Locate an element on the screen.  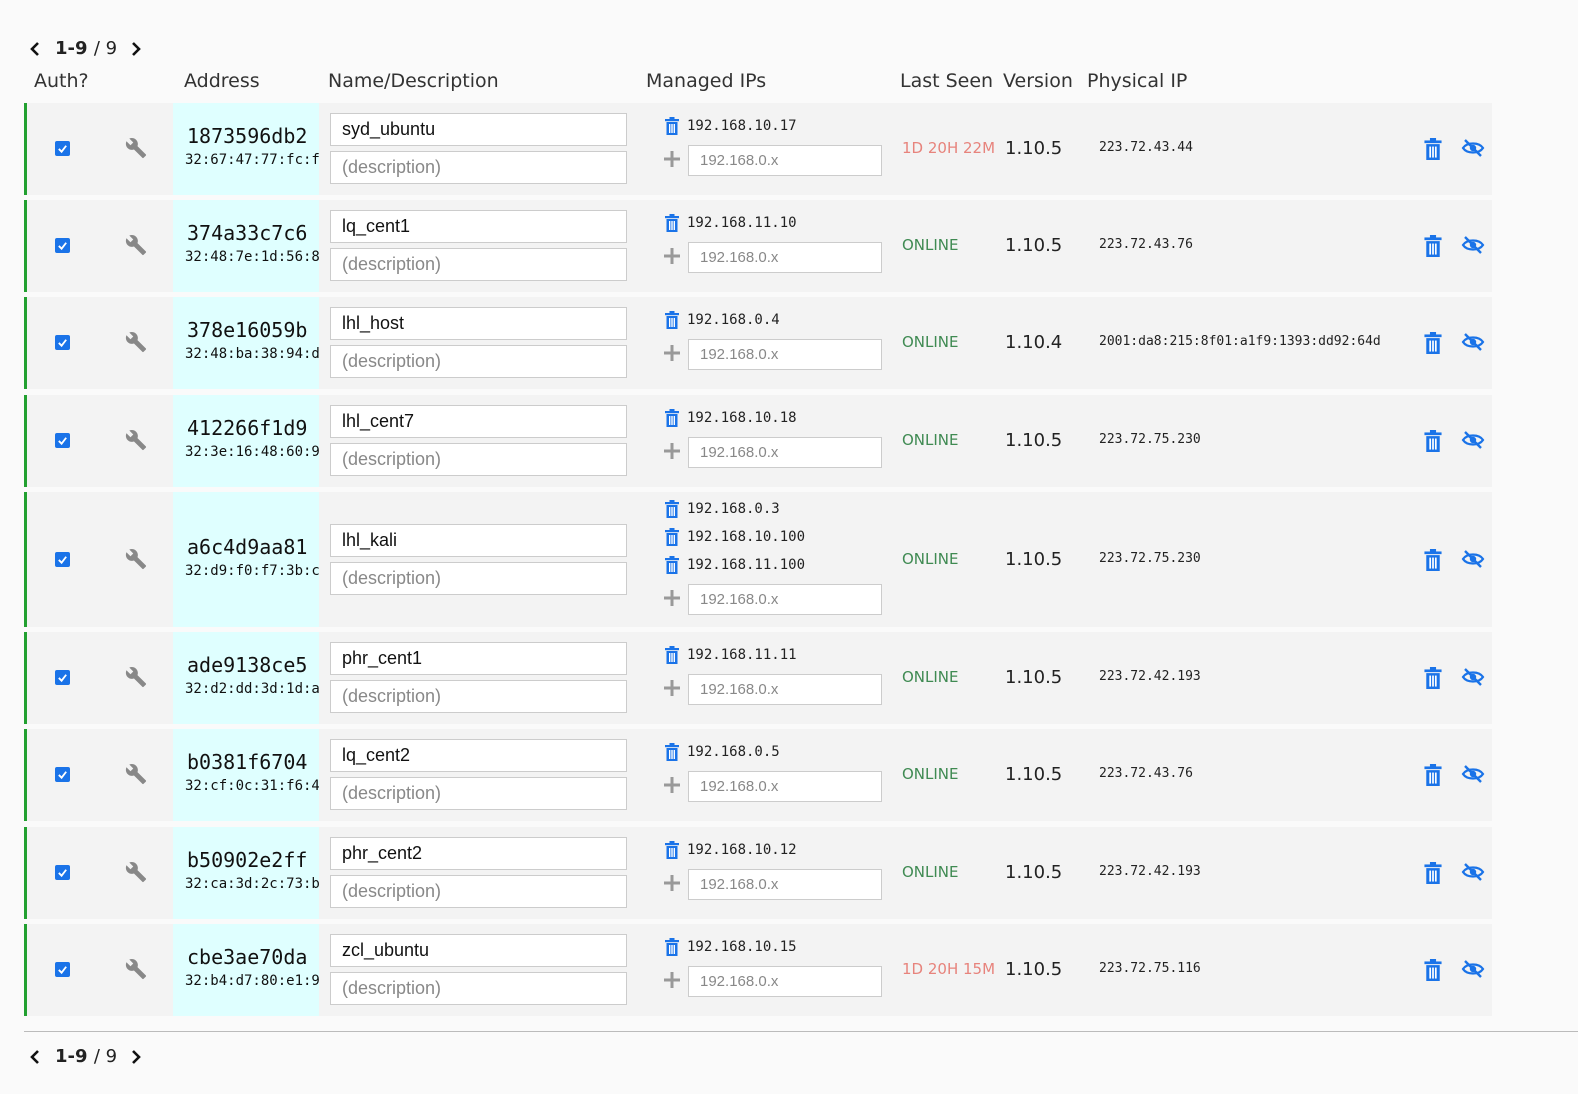
last-seen-status: ONLINE is located at coordinates (930, 440).